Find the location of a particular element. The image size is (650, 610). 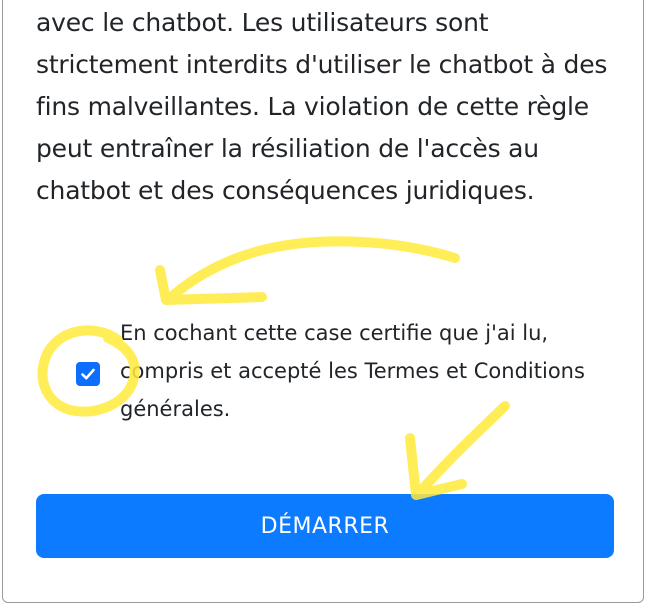

consent-checkbox is located at coordinates (88, 374).